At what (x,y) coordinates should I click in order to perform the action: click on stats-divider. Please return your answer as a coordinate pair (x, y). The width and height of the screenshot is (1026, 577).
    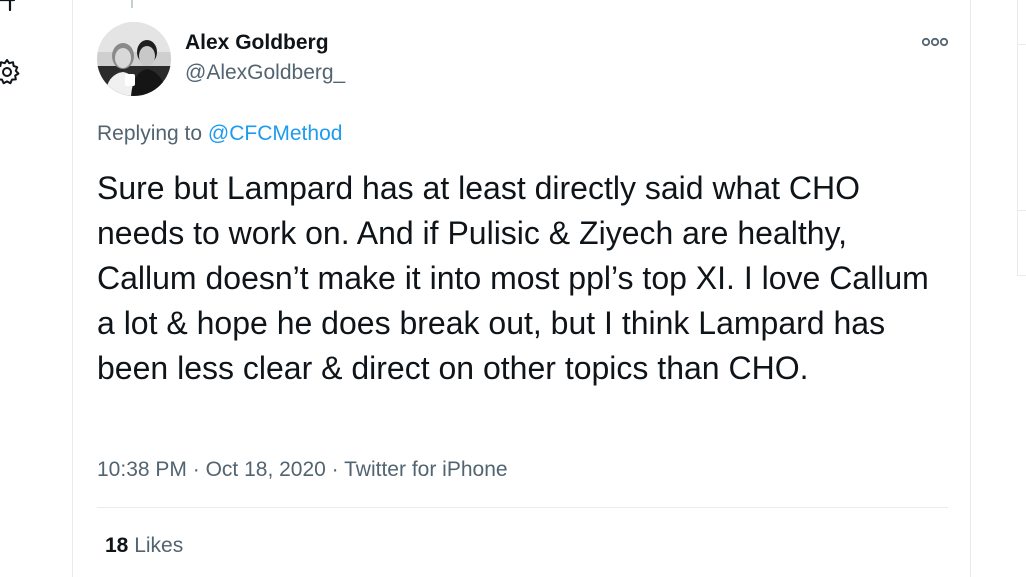
    Looking at the image, I should click on (522, 507).